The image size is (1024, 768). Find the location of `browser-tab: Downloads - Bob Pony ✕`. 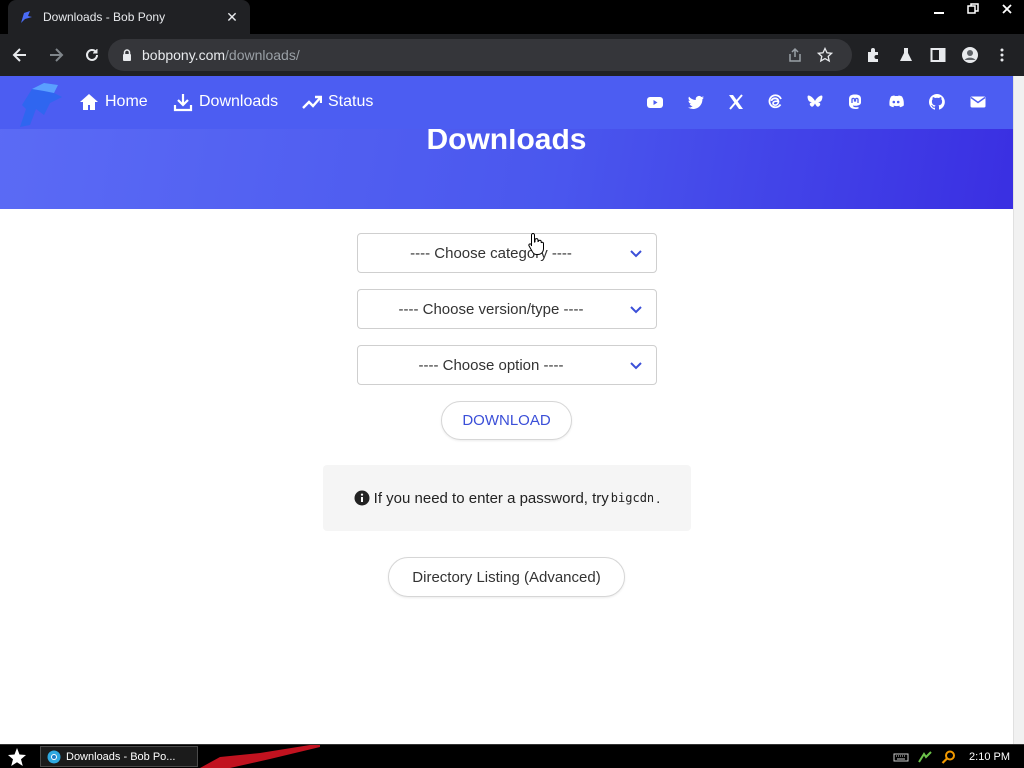

browser-tab: Downloads - Bob Pony ✕ is located at coordinates (129, 17).